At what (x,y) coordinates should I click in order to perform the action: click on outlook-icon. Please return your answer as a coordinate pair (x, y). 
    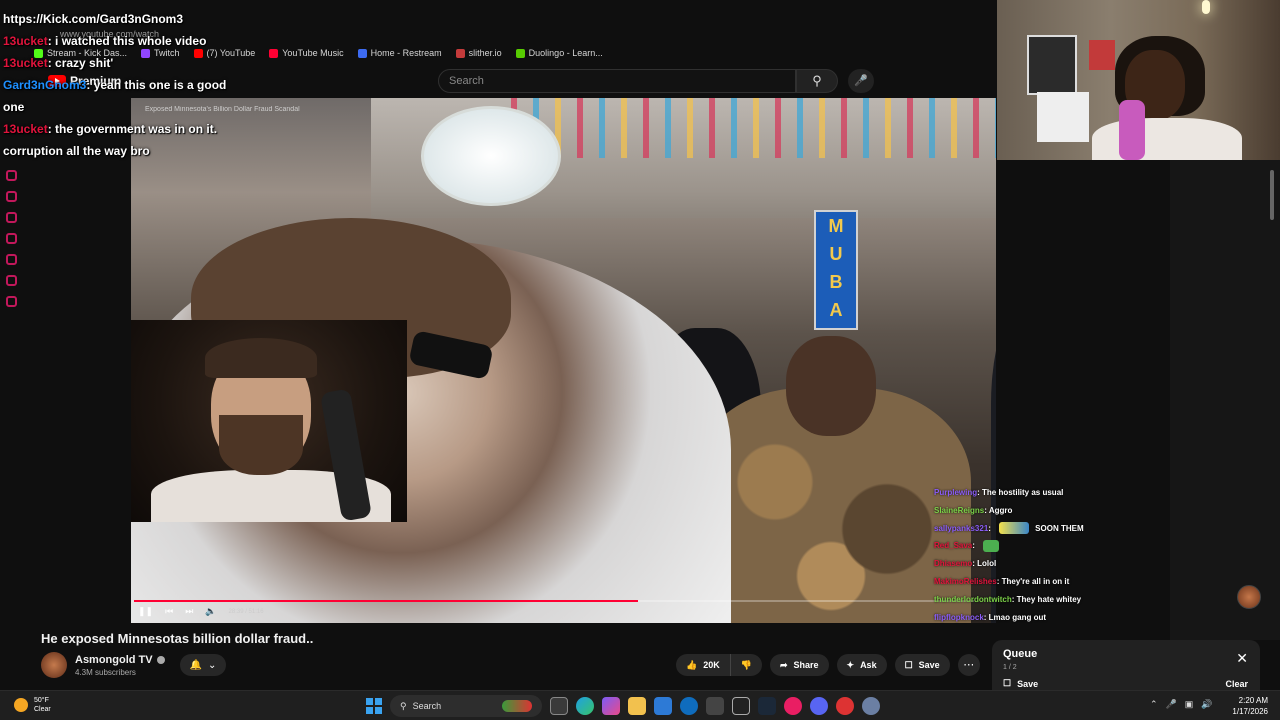
    Looking at the image, I should click on (689, 706).